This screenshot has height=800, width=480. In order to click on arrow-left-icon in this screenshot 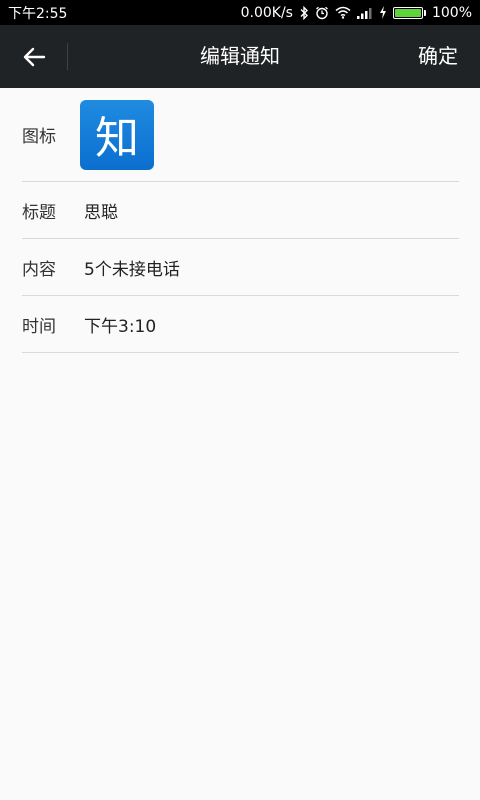, I will do `click(34, 57)`.